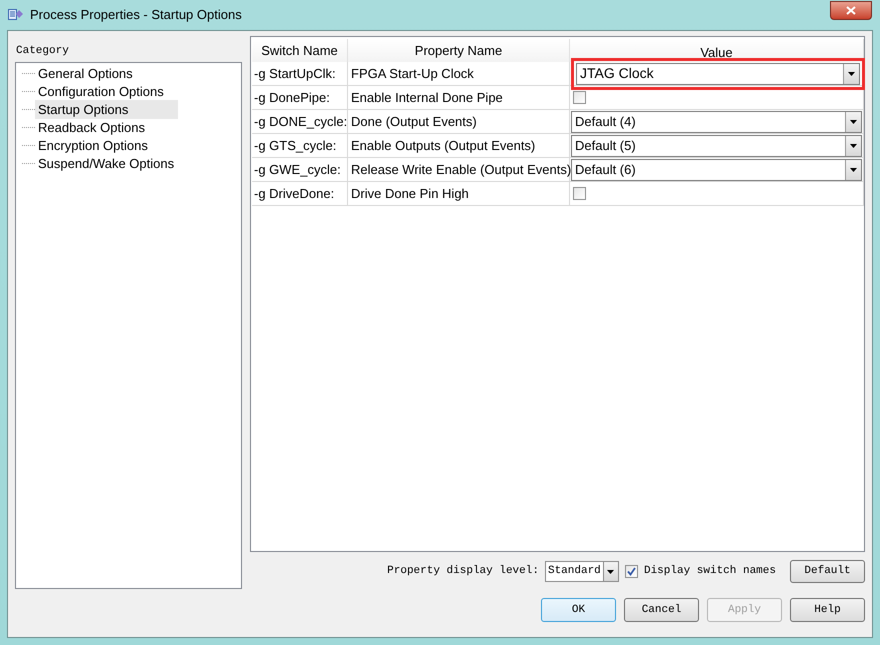 This screenshot has height=645, width=880. Describe the element at coordinates (716, 121) in the screenshot. I see `value-dropdown: Default (4)` at that location.